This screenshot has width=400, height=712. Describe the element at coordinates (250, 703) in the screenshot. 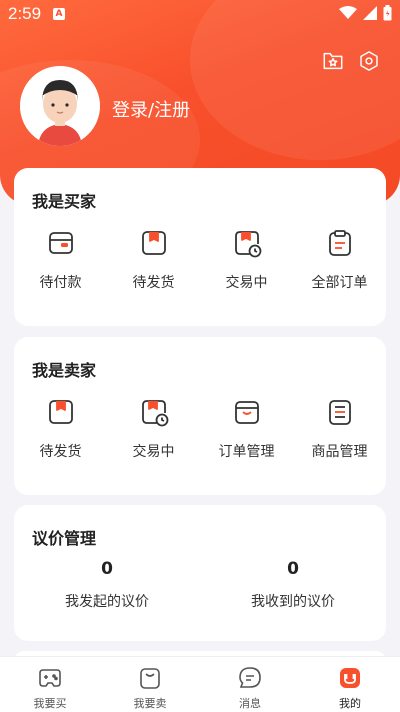

I see `tab-label: 消息` at that location.